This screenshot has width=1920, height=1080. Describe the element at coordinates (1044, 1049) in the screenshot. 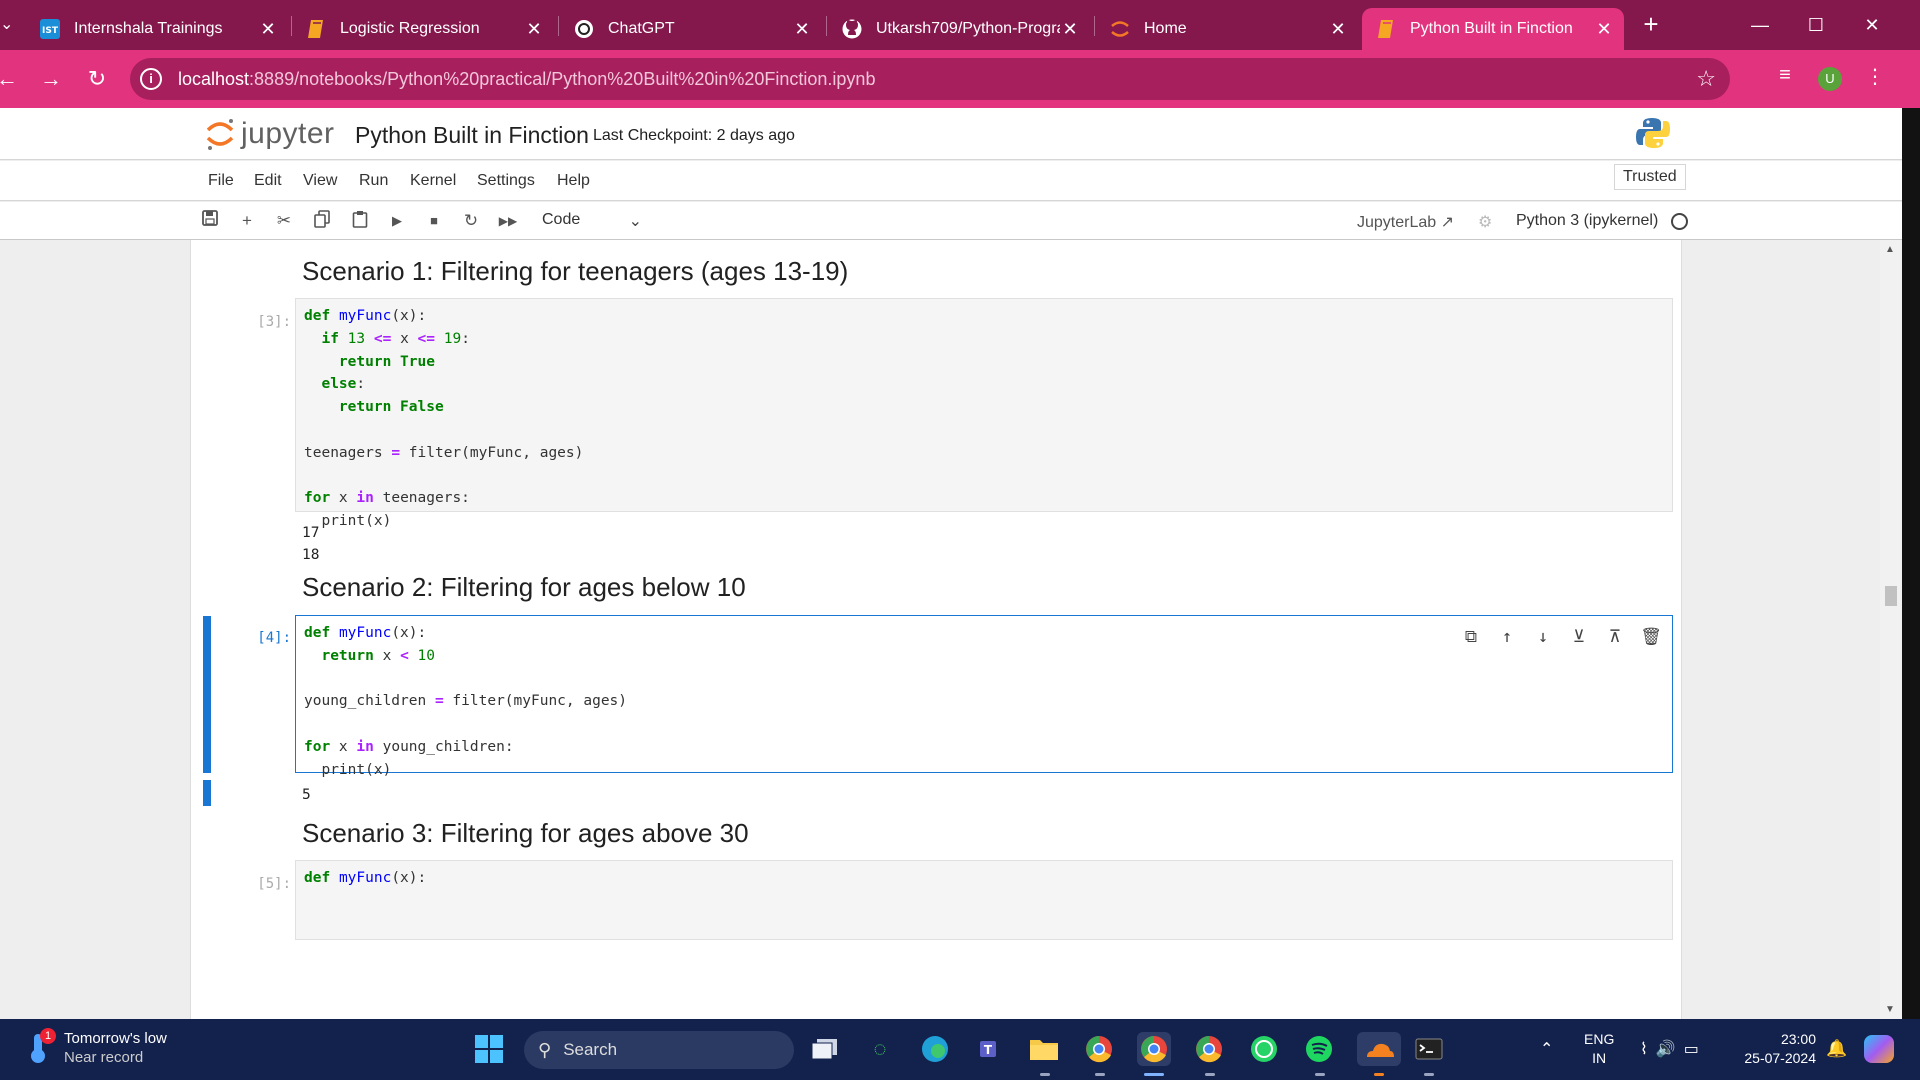

I see `file-explorer-icon` at that location.